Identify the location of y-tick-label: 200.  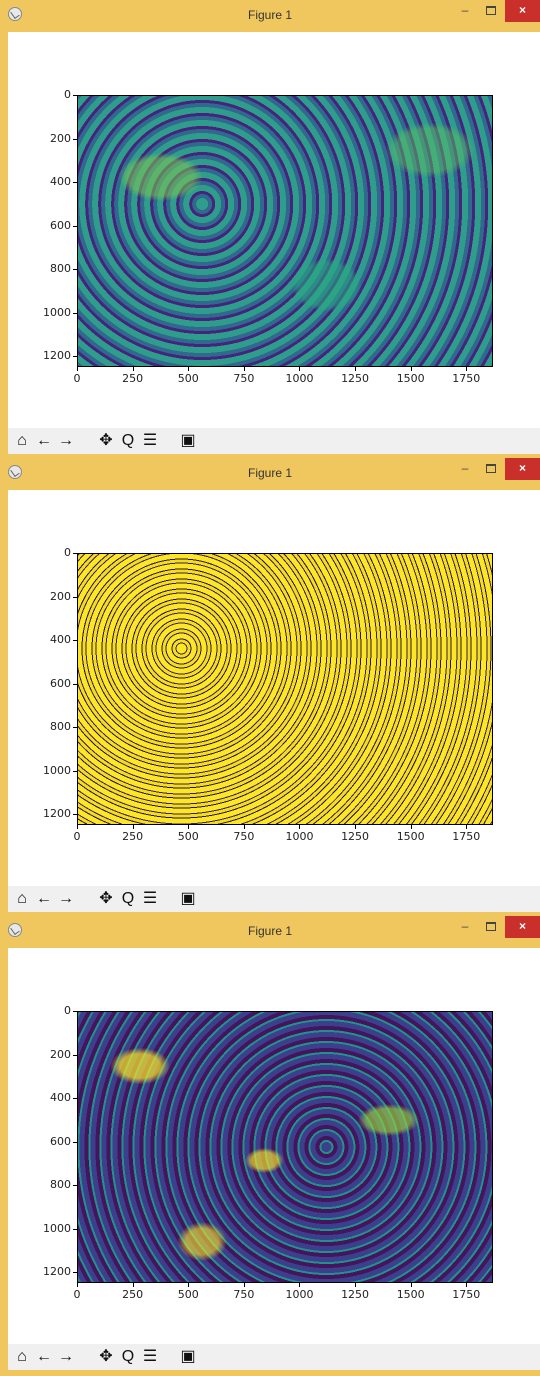
(60, 596).